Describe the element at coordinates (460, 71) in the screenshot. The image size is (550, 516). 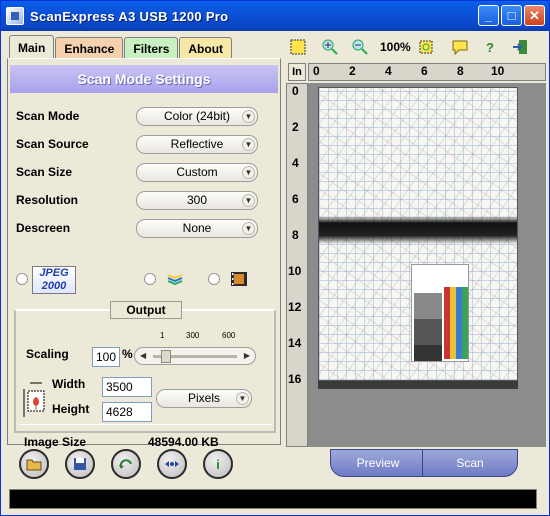
I see `ruler-top-tick: 8` at that location.